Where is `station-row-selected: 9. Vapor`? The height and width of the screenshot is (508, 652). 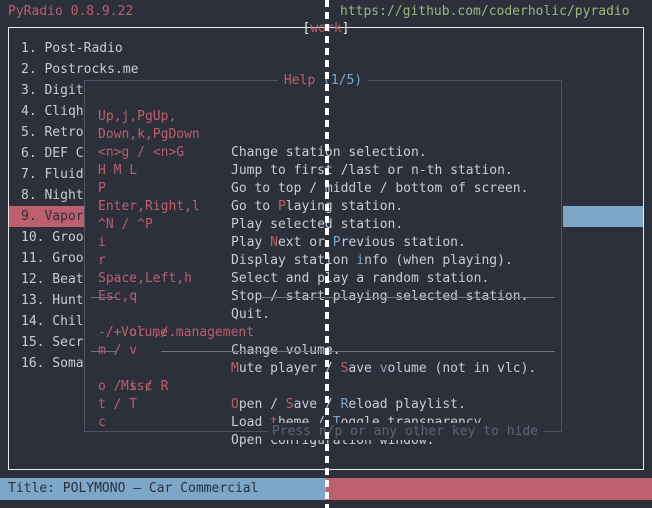 station-row-selected: 9. Vapor is located at coordinates (52, 216).